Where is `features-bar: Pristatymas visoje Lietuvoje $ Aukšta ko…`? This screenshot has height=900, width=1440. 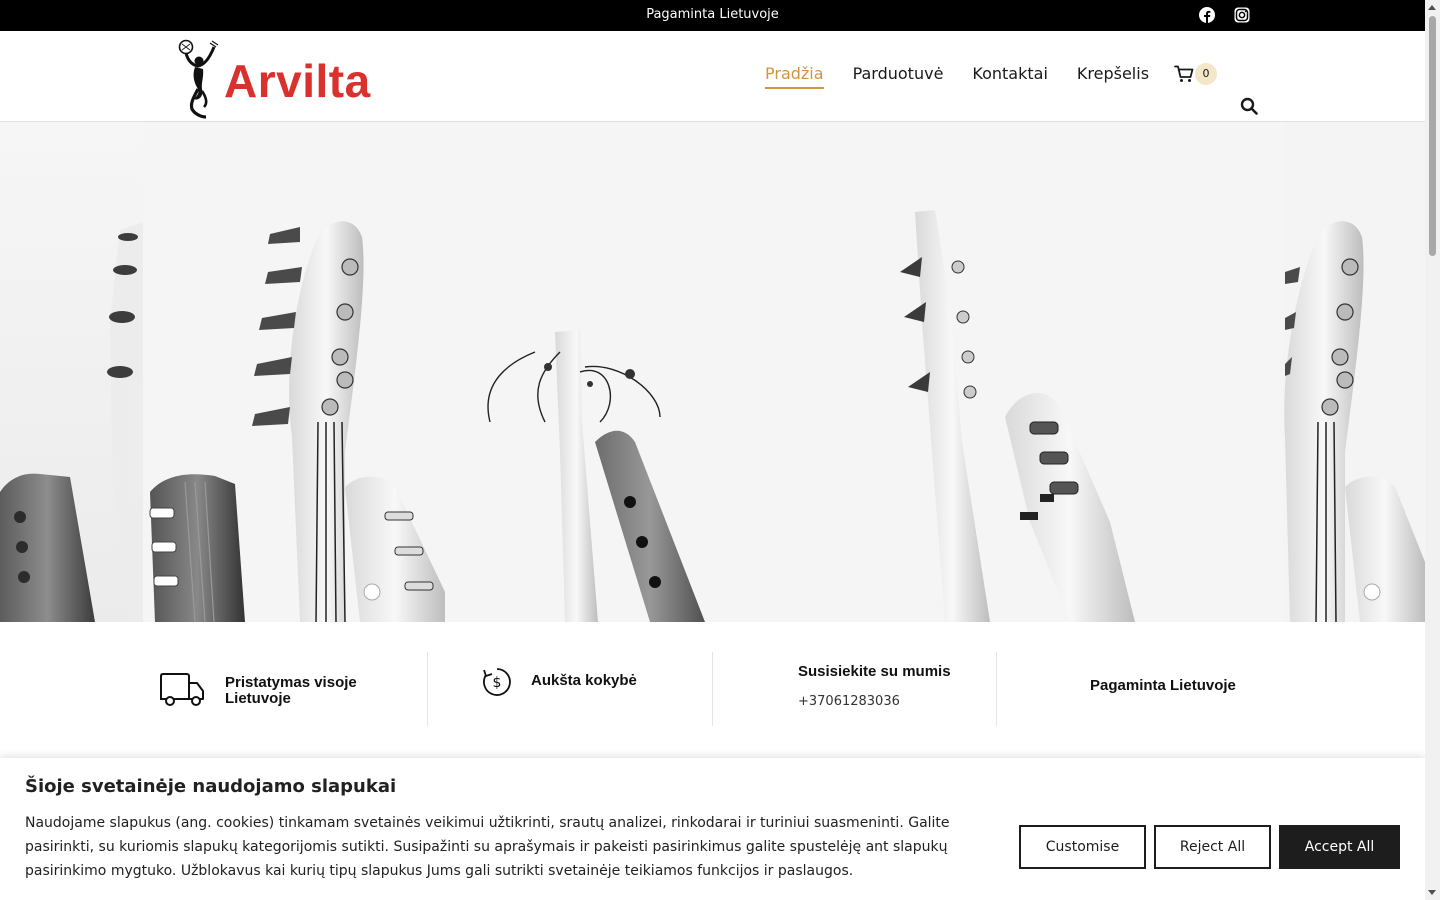 features-bar: Pristatymas visoje Lietuvoje $ Aukšta ko… is located at coordinates (712, 690).